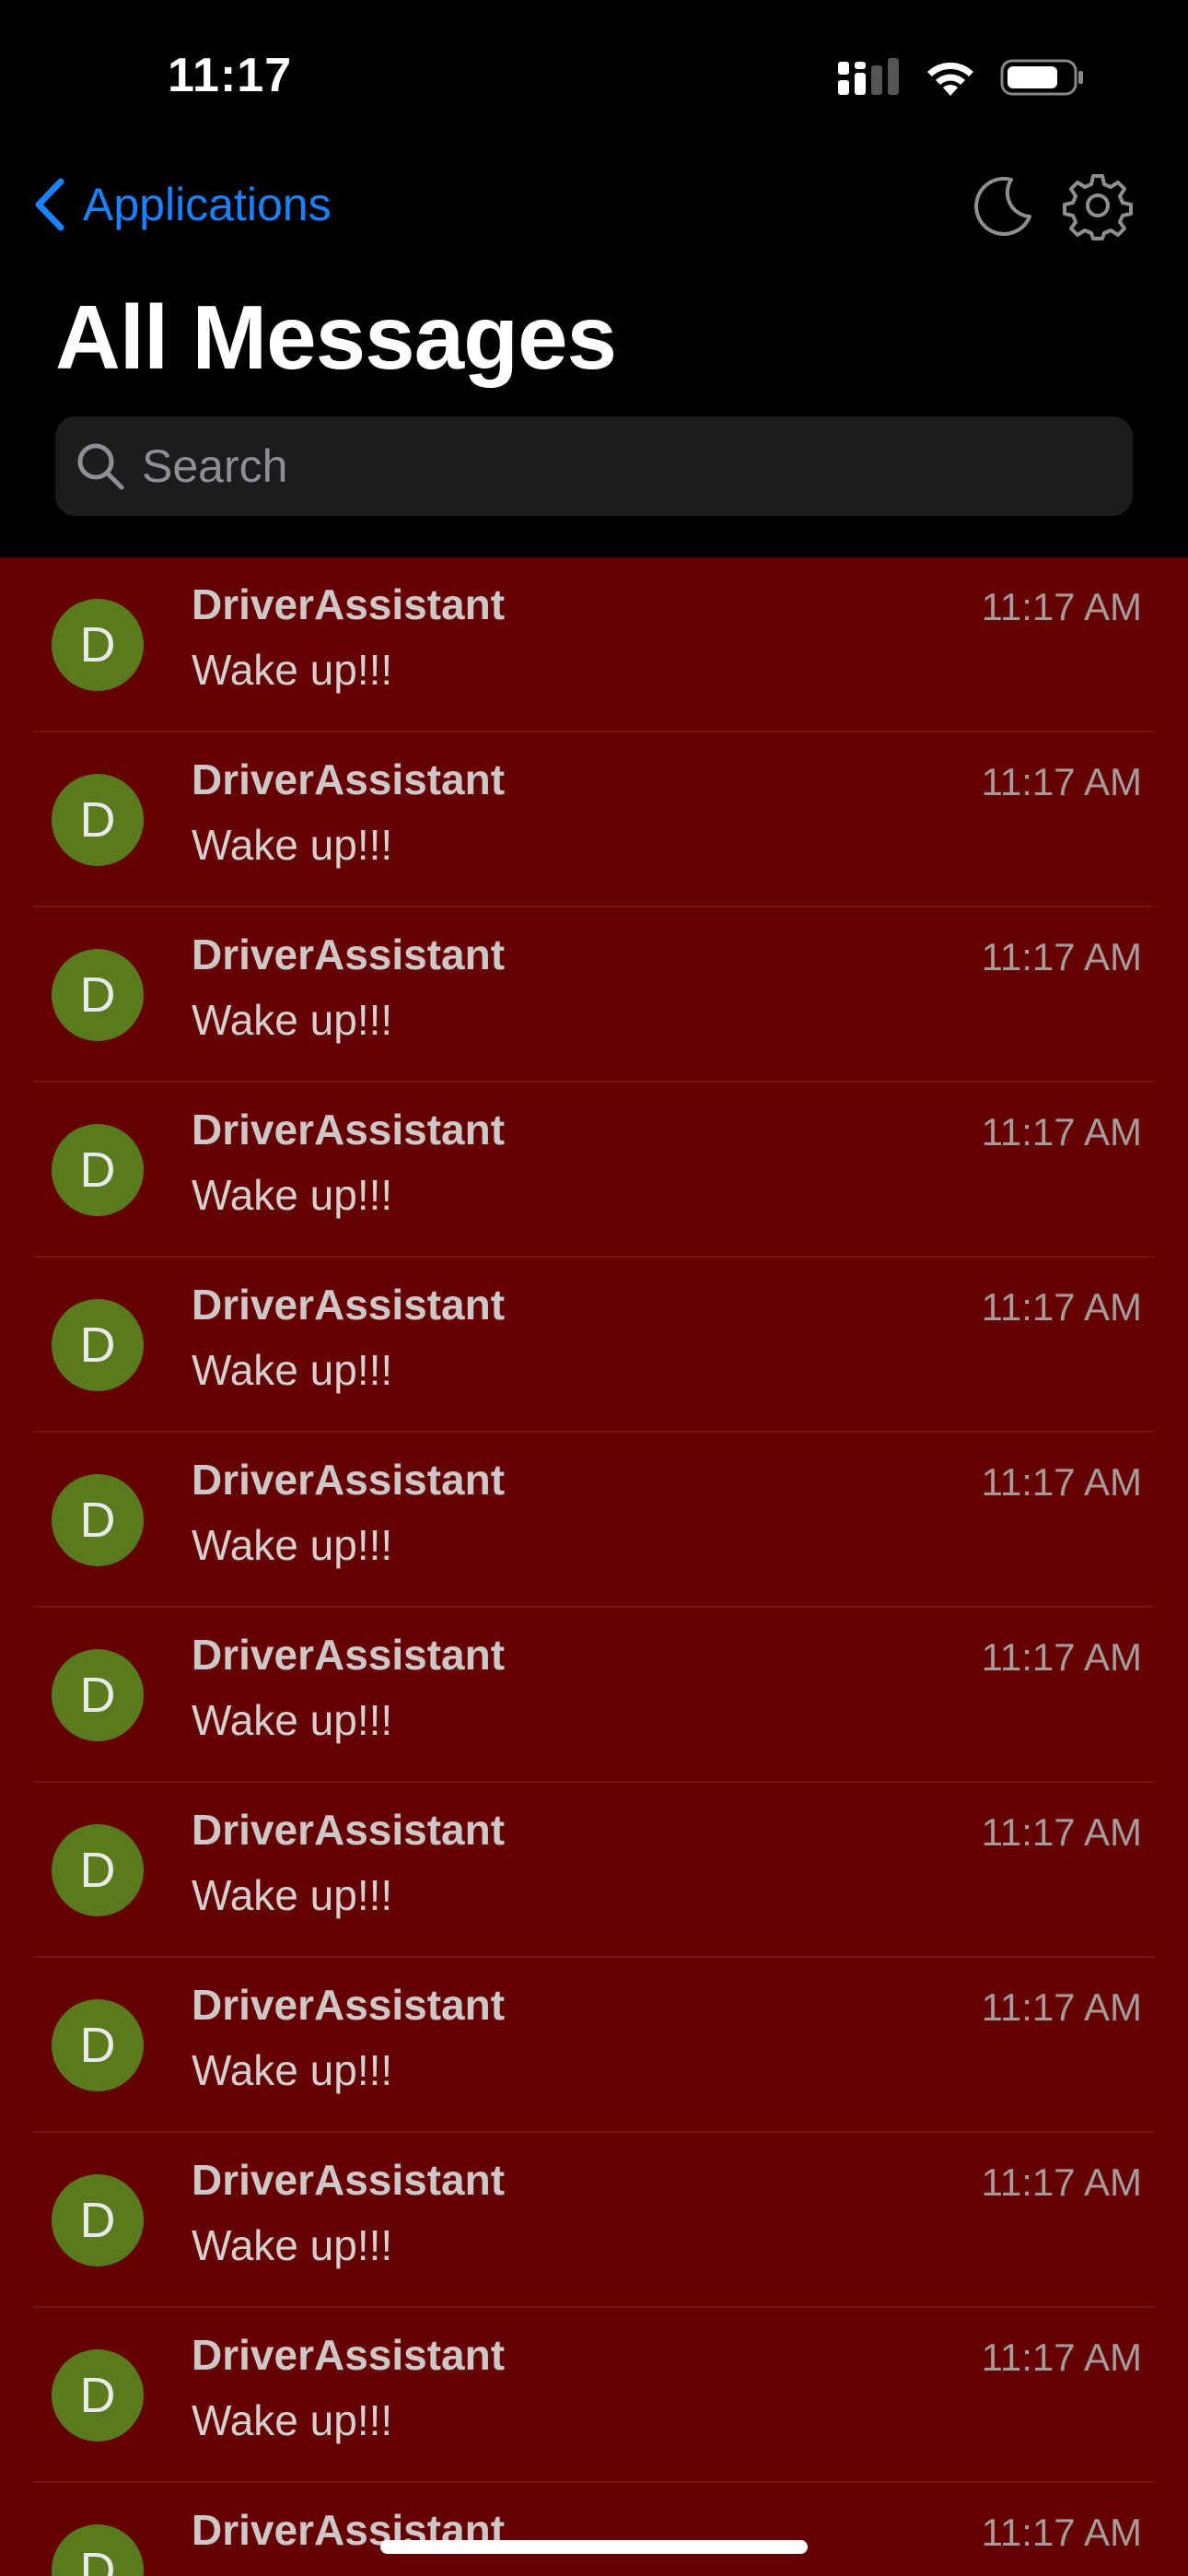 The height and width of the screenshot is (2576, 1188). Describe the element at coordinates (49, 204) in the screenshot. I see `back-chevron-icon` at that location.